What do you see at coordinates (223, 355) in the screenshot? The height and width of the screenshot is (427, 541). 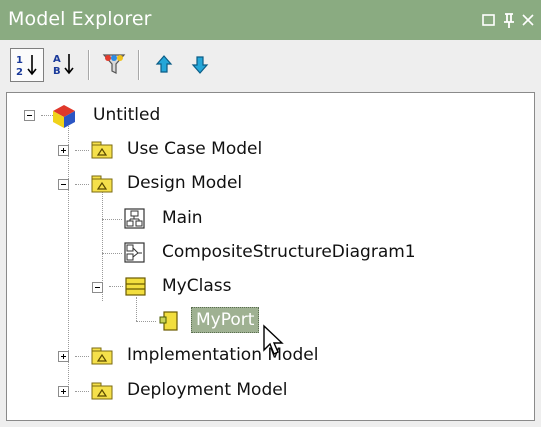 I see `tree-item-label: Implementation Model` at bounding box center [223, 355].